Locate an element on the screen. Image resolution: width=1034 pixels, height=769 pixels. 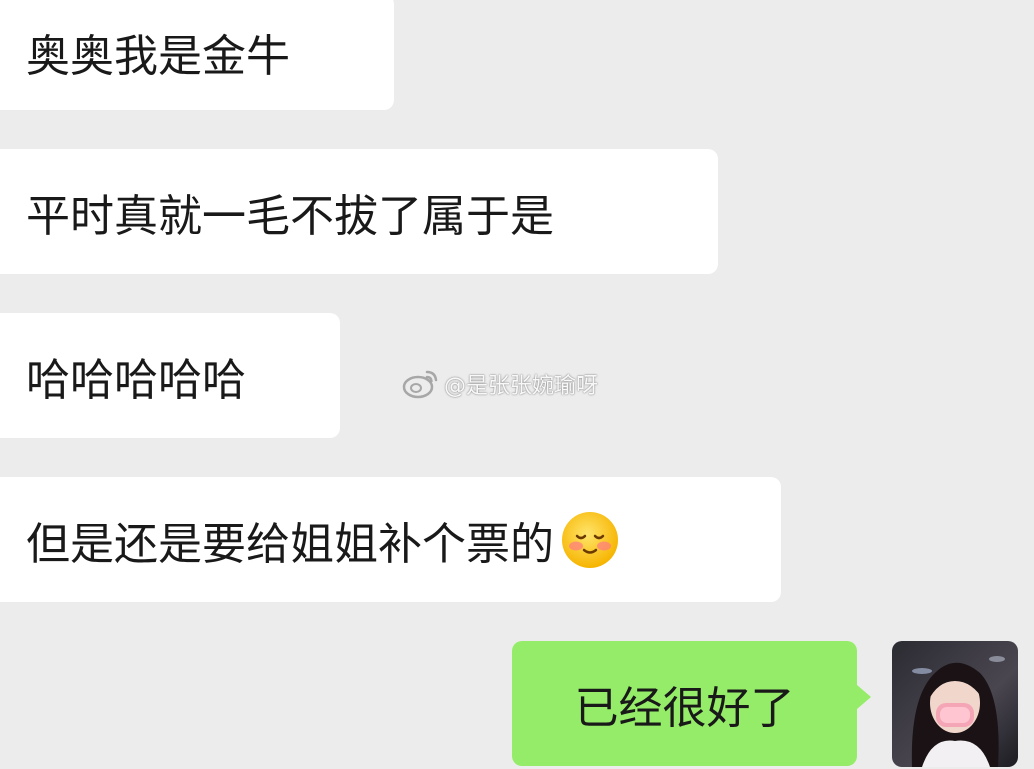
message-bubble-incoming: 平时真就一毛不拔了属于是 is located at coordinates (359, 211).